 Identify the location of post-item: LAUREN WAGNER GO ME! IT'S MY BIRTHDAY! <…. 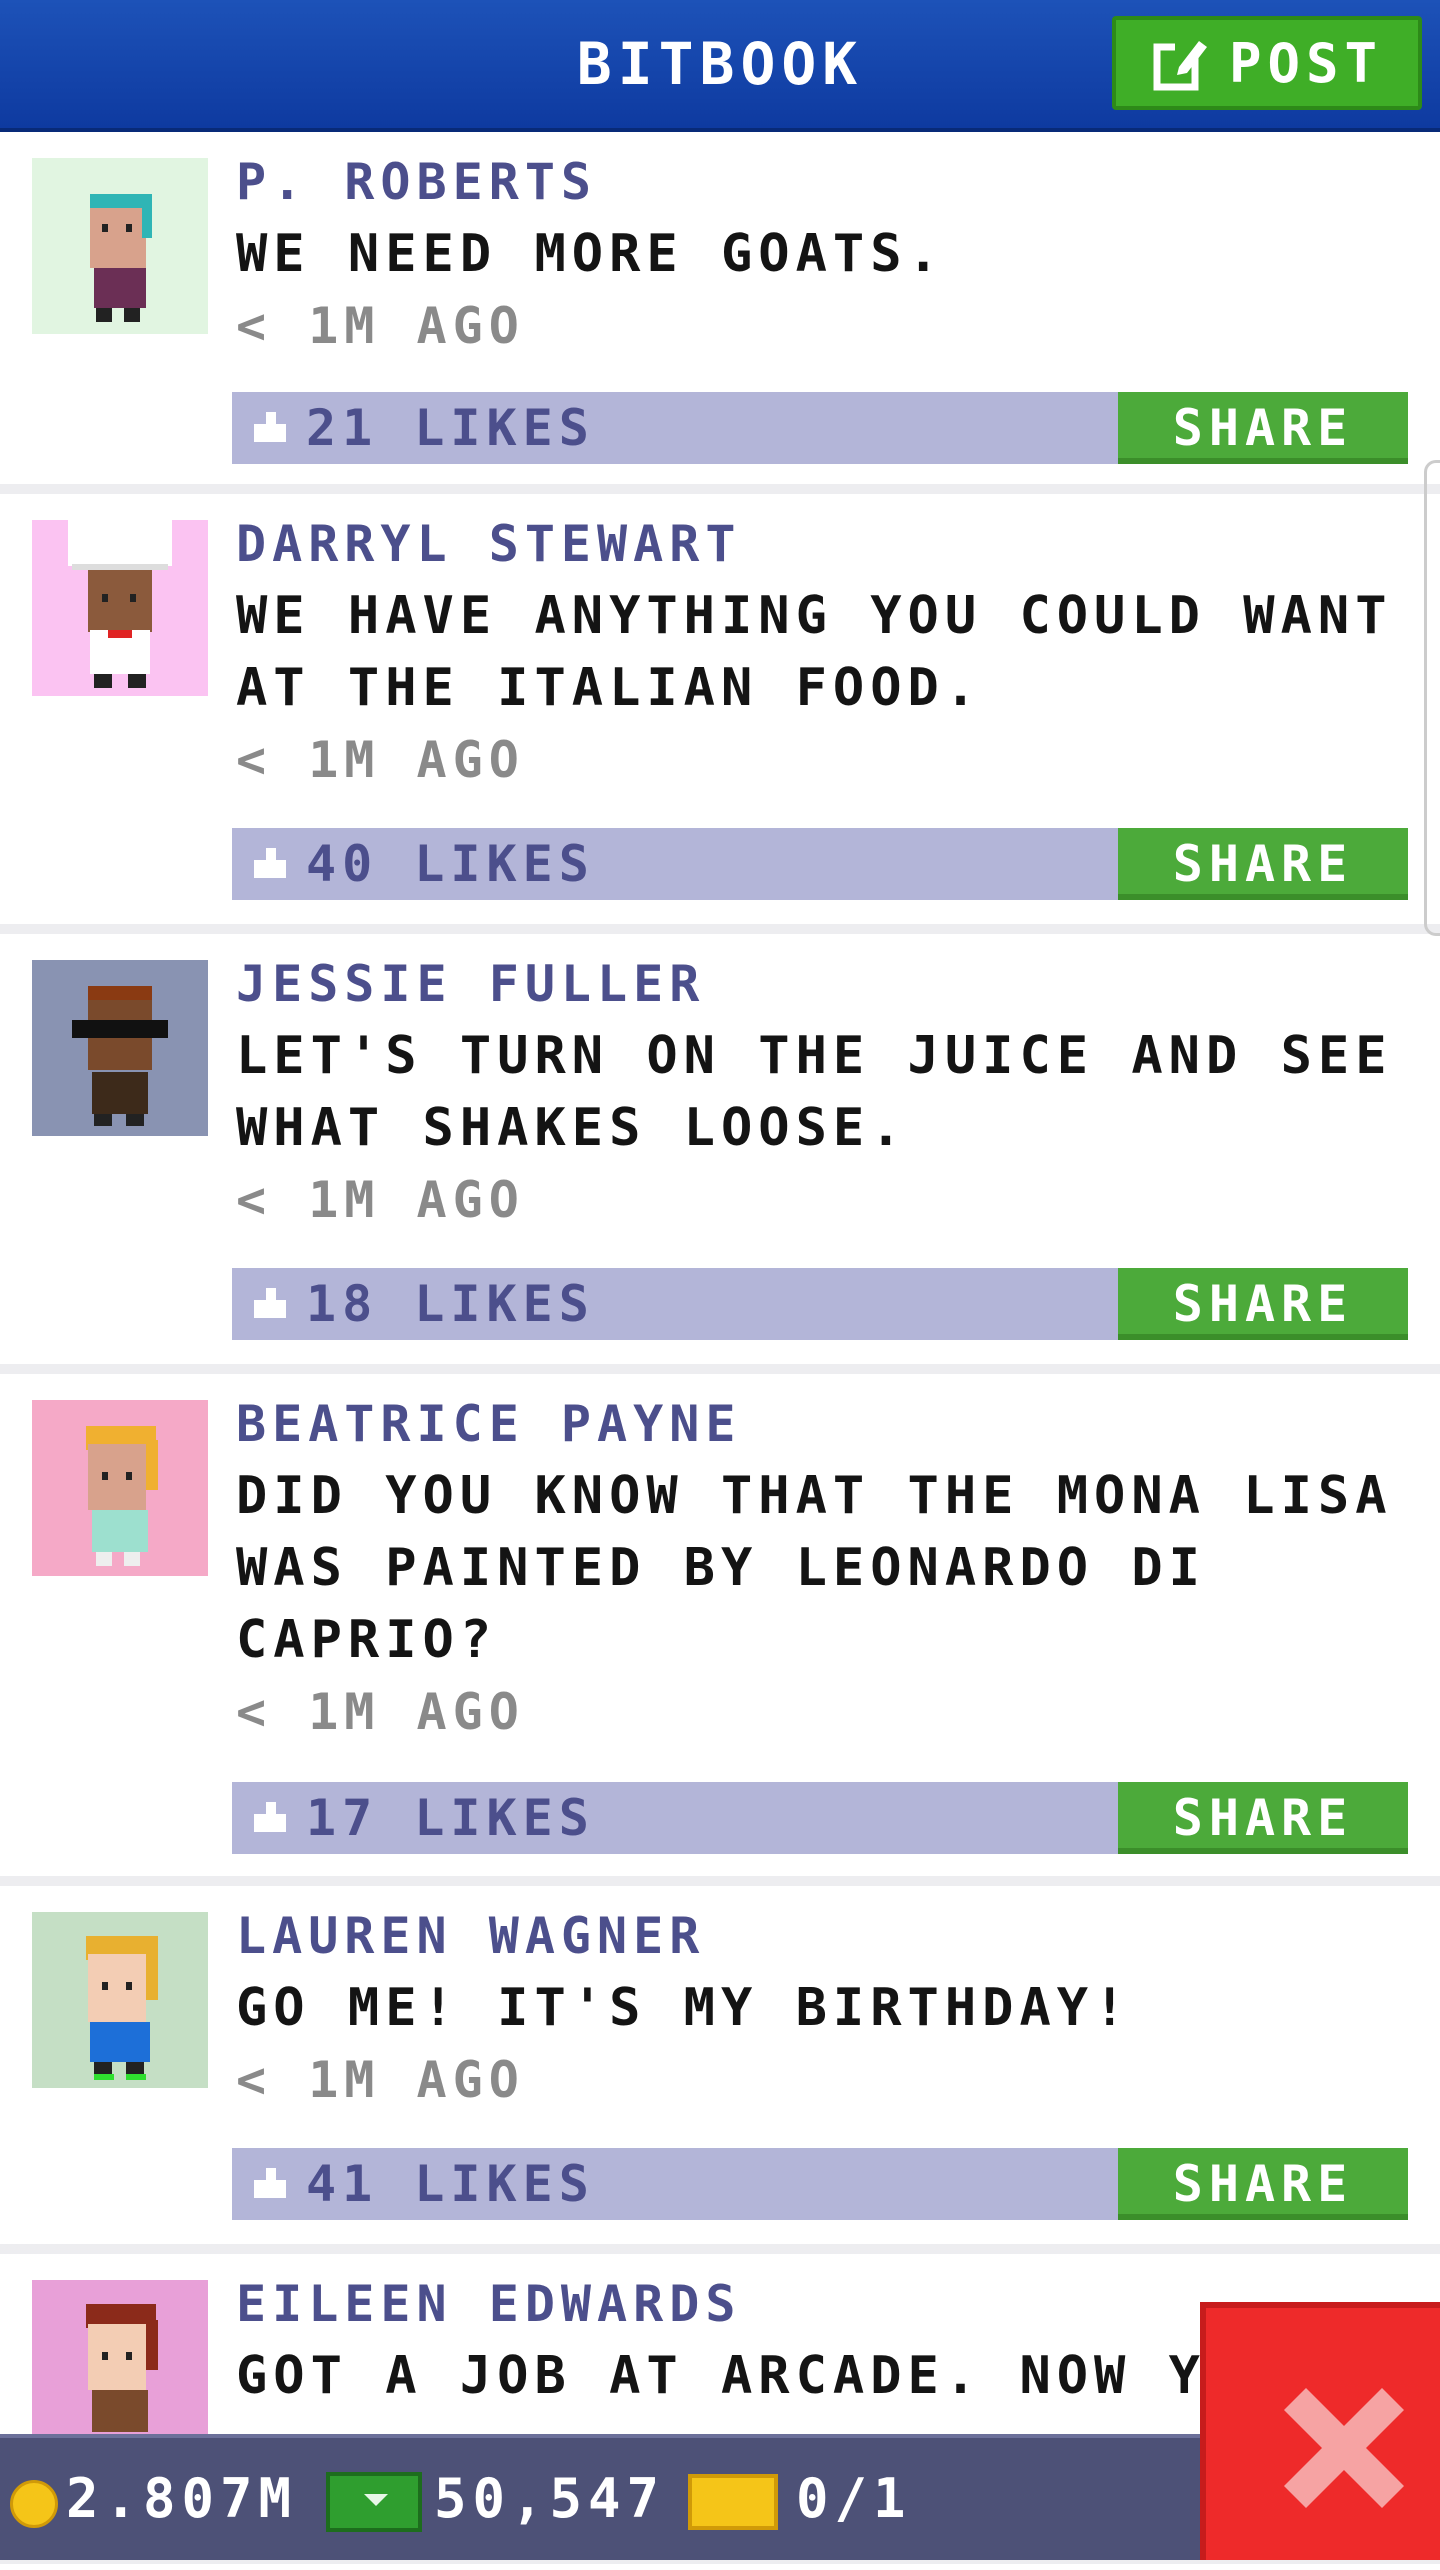
(720, 2070).